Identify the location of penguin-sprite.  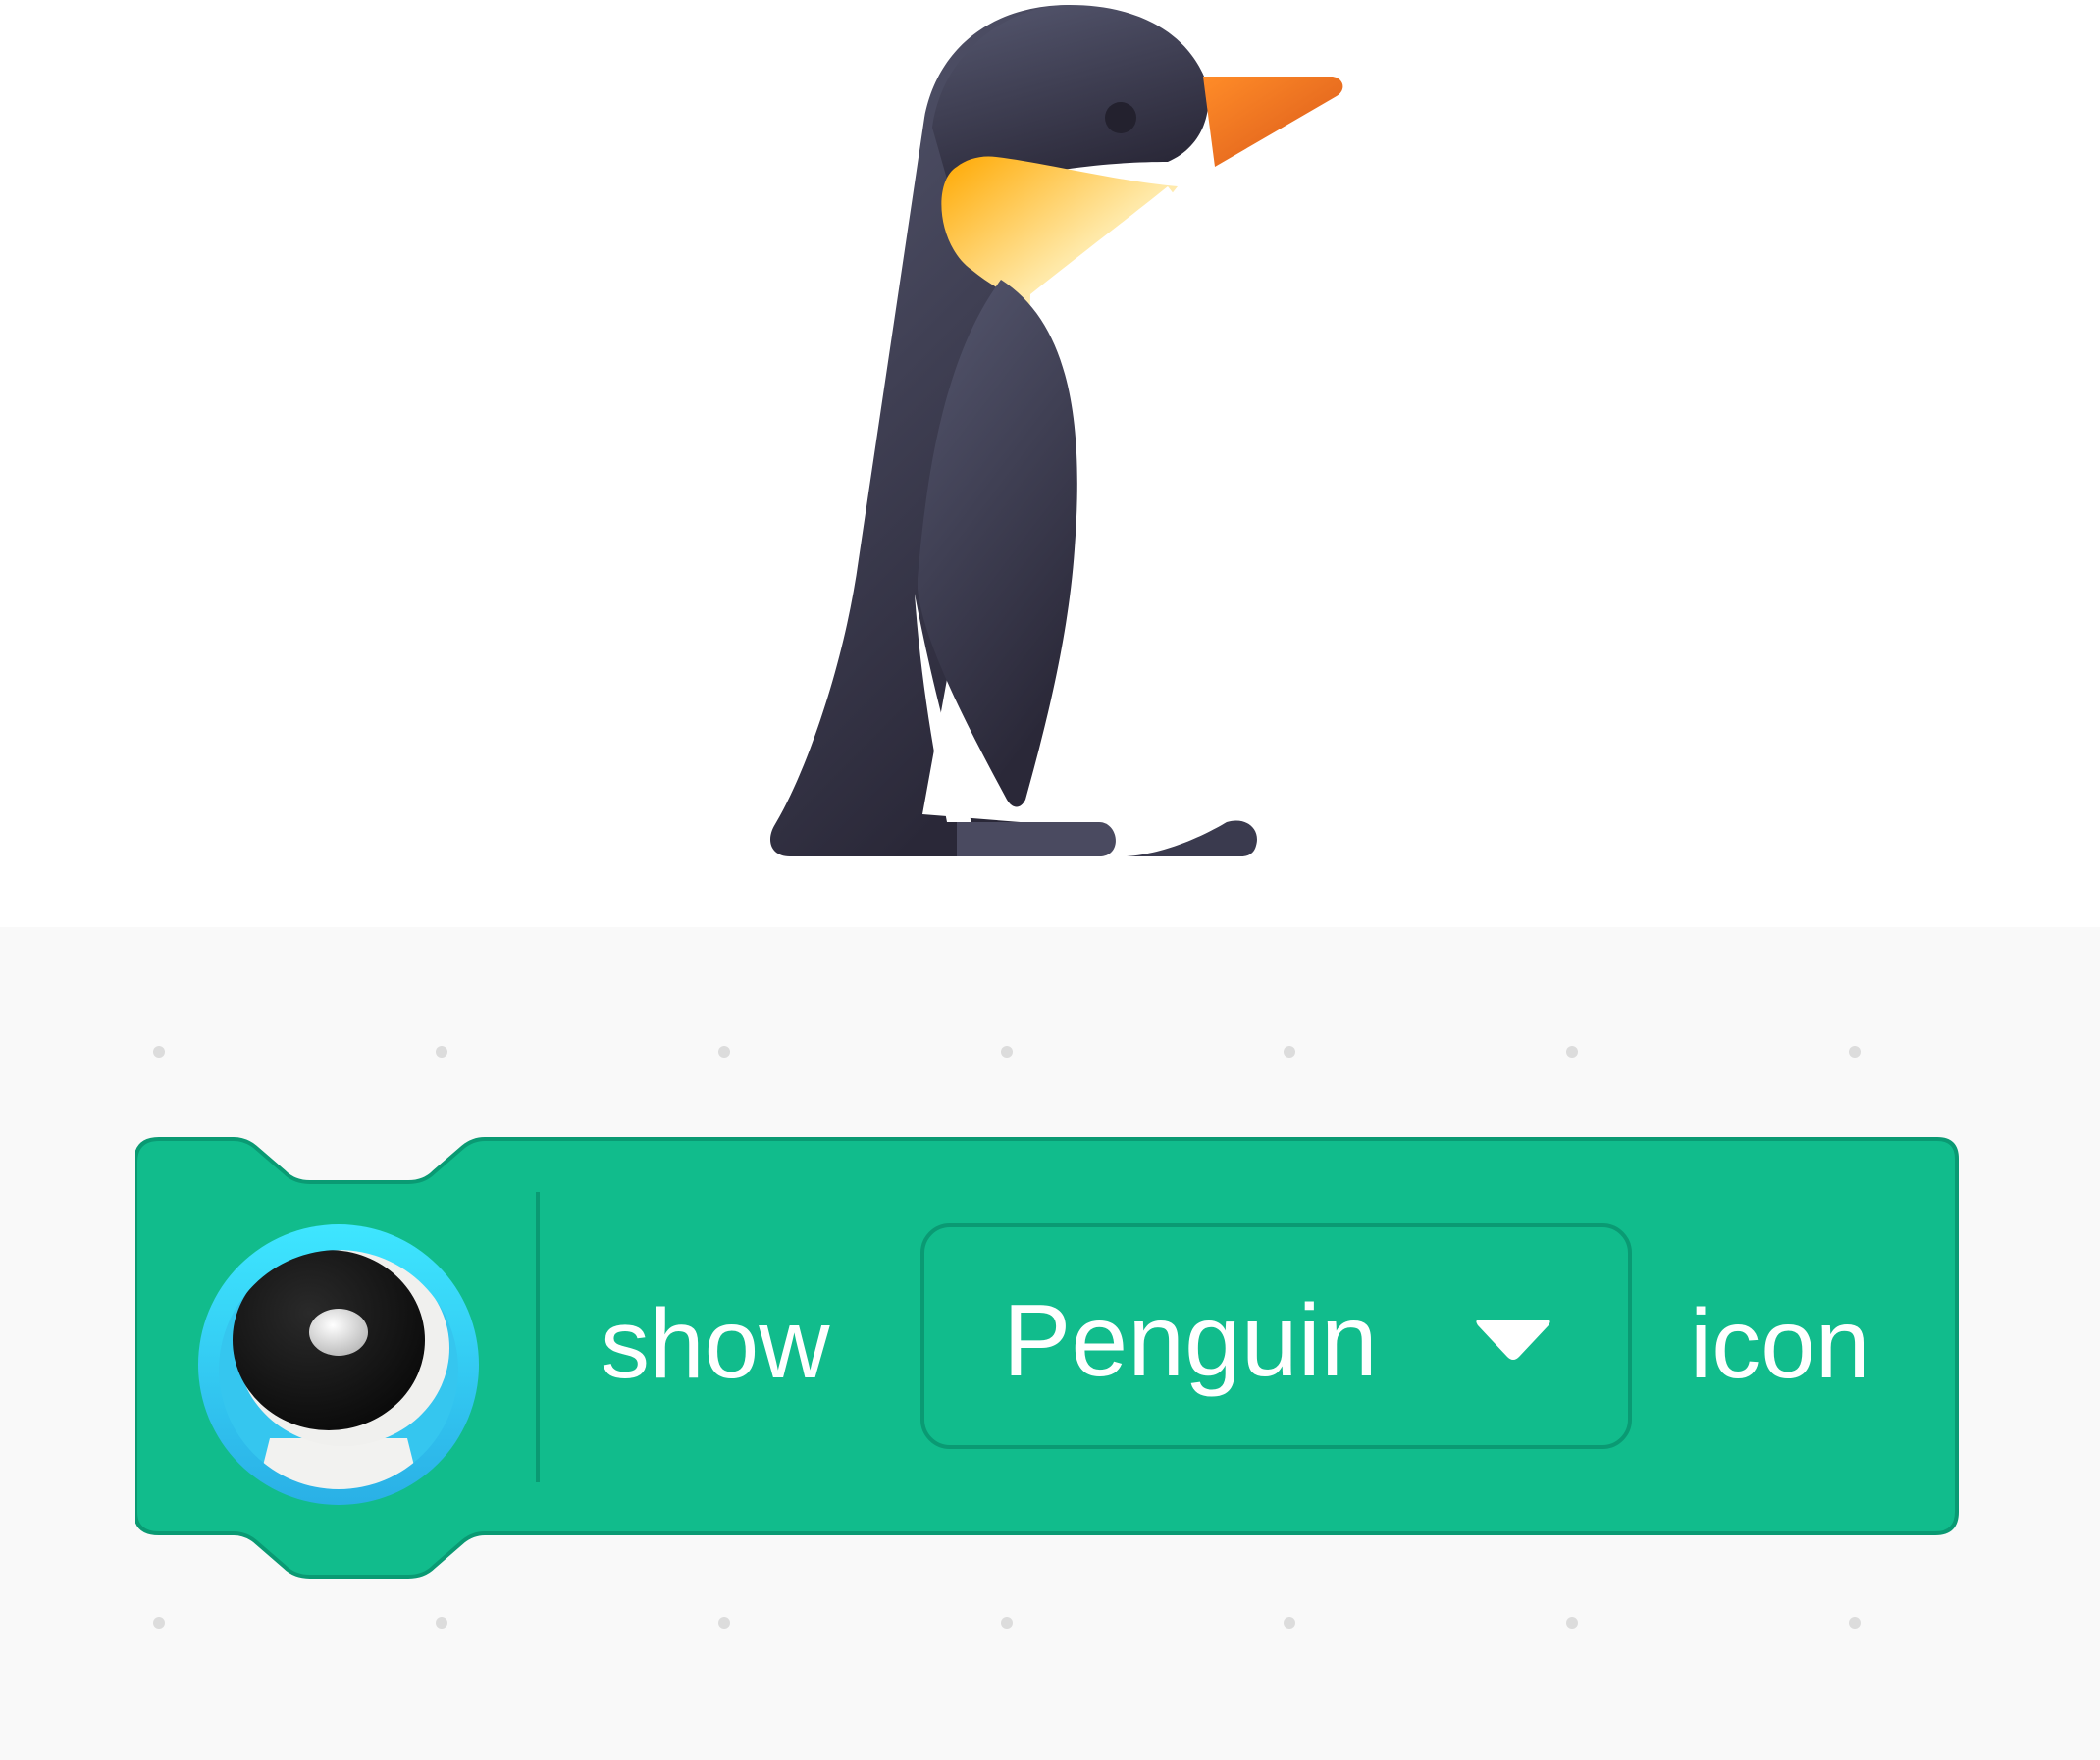
(1050, 436).